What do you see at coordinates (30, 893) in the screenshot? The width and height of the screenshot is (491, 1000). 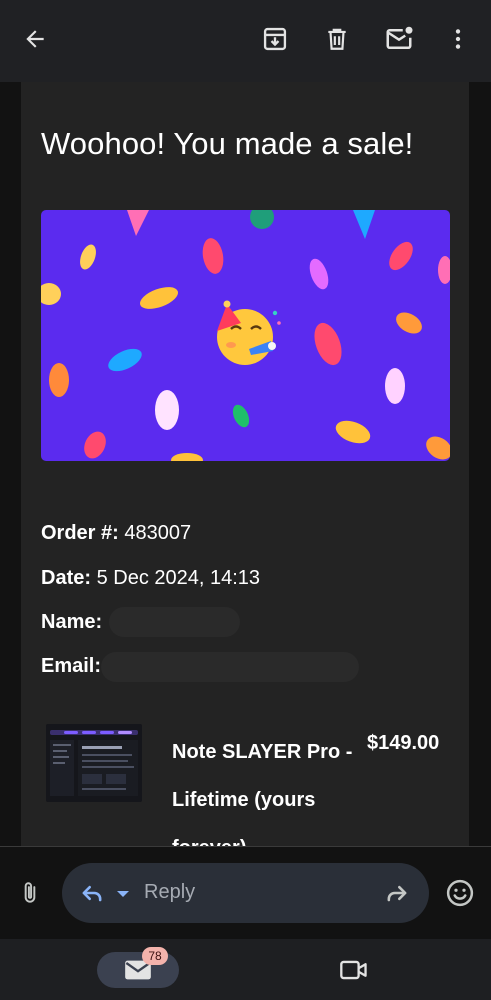 I see `attachment-icon` at bounding box center [30, 893].